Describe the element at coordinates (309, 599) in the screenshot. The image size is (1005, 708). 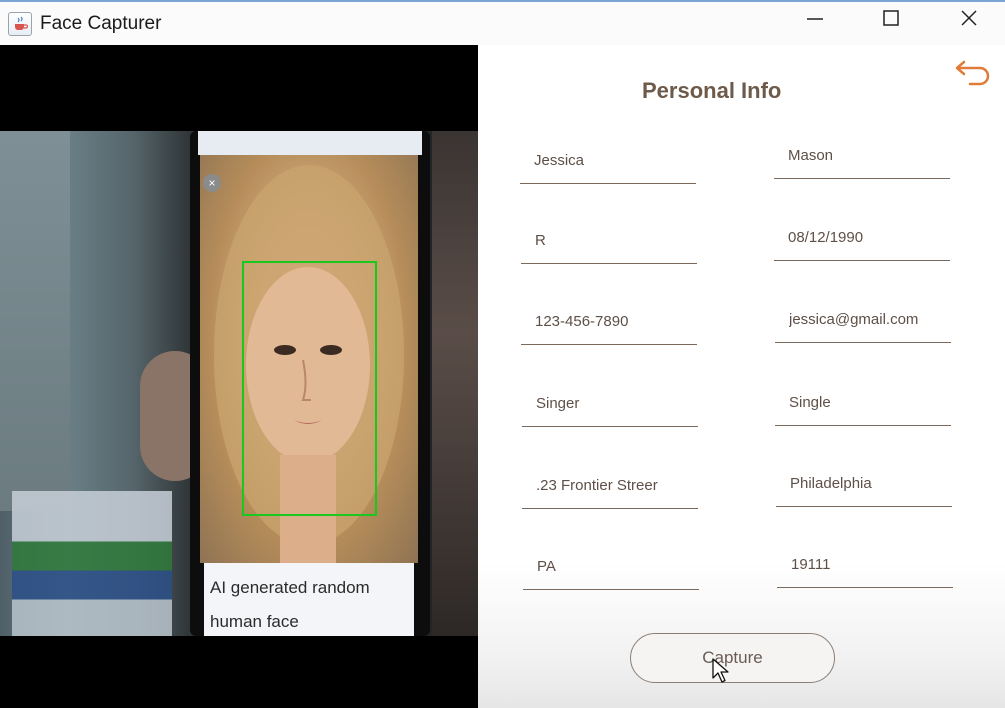
I see `phone-caption: AI generated random human face` at that location.